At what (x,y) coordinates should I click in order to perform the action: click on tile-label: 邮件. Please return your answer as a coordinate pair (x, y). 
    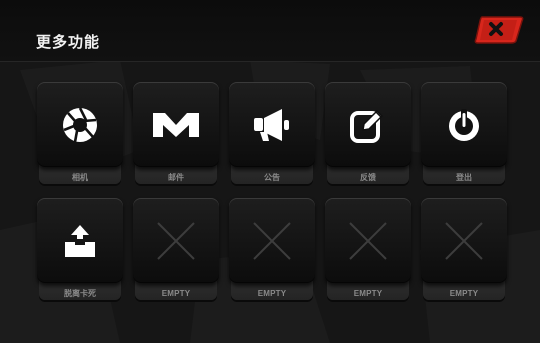
    Looking at the image, I should click on (176, 177).